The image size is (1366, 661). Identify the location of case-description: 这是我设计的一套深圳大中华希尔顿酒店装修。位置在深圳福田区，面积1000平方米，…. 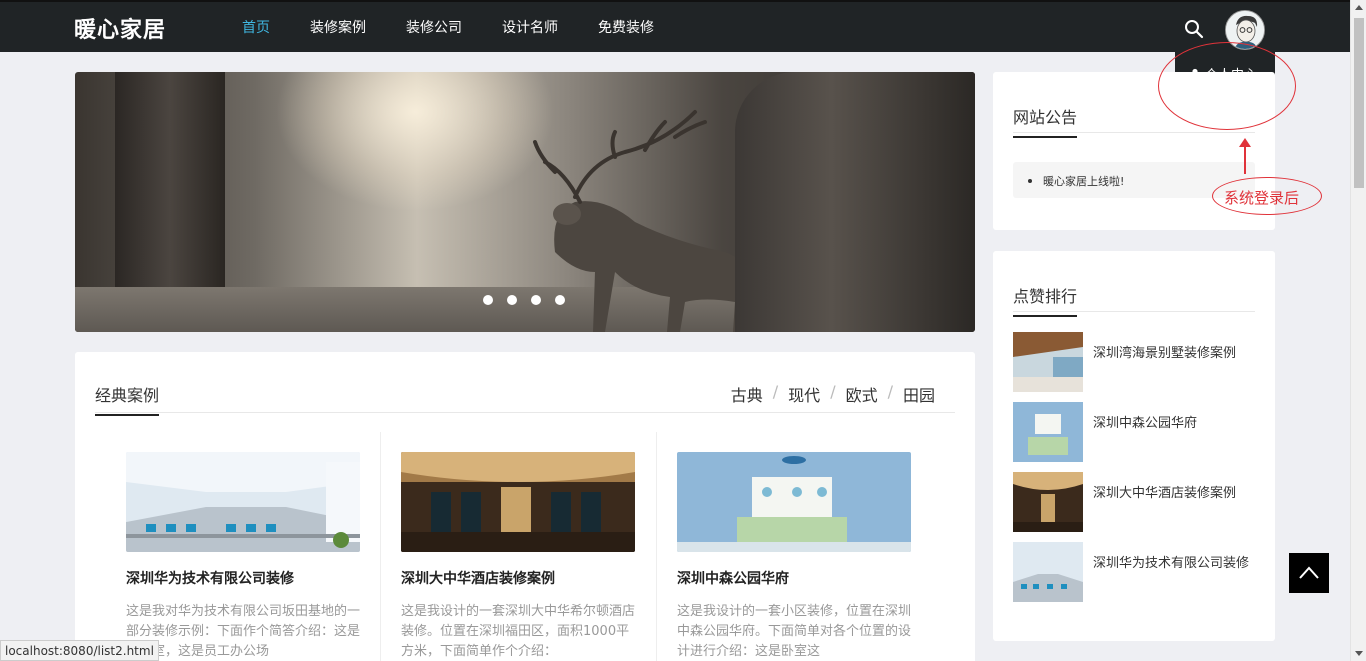
(518, 631).